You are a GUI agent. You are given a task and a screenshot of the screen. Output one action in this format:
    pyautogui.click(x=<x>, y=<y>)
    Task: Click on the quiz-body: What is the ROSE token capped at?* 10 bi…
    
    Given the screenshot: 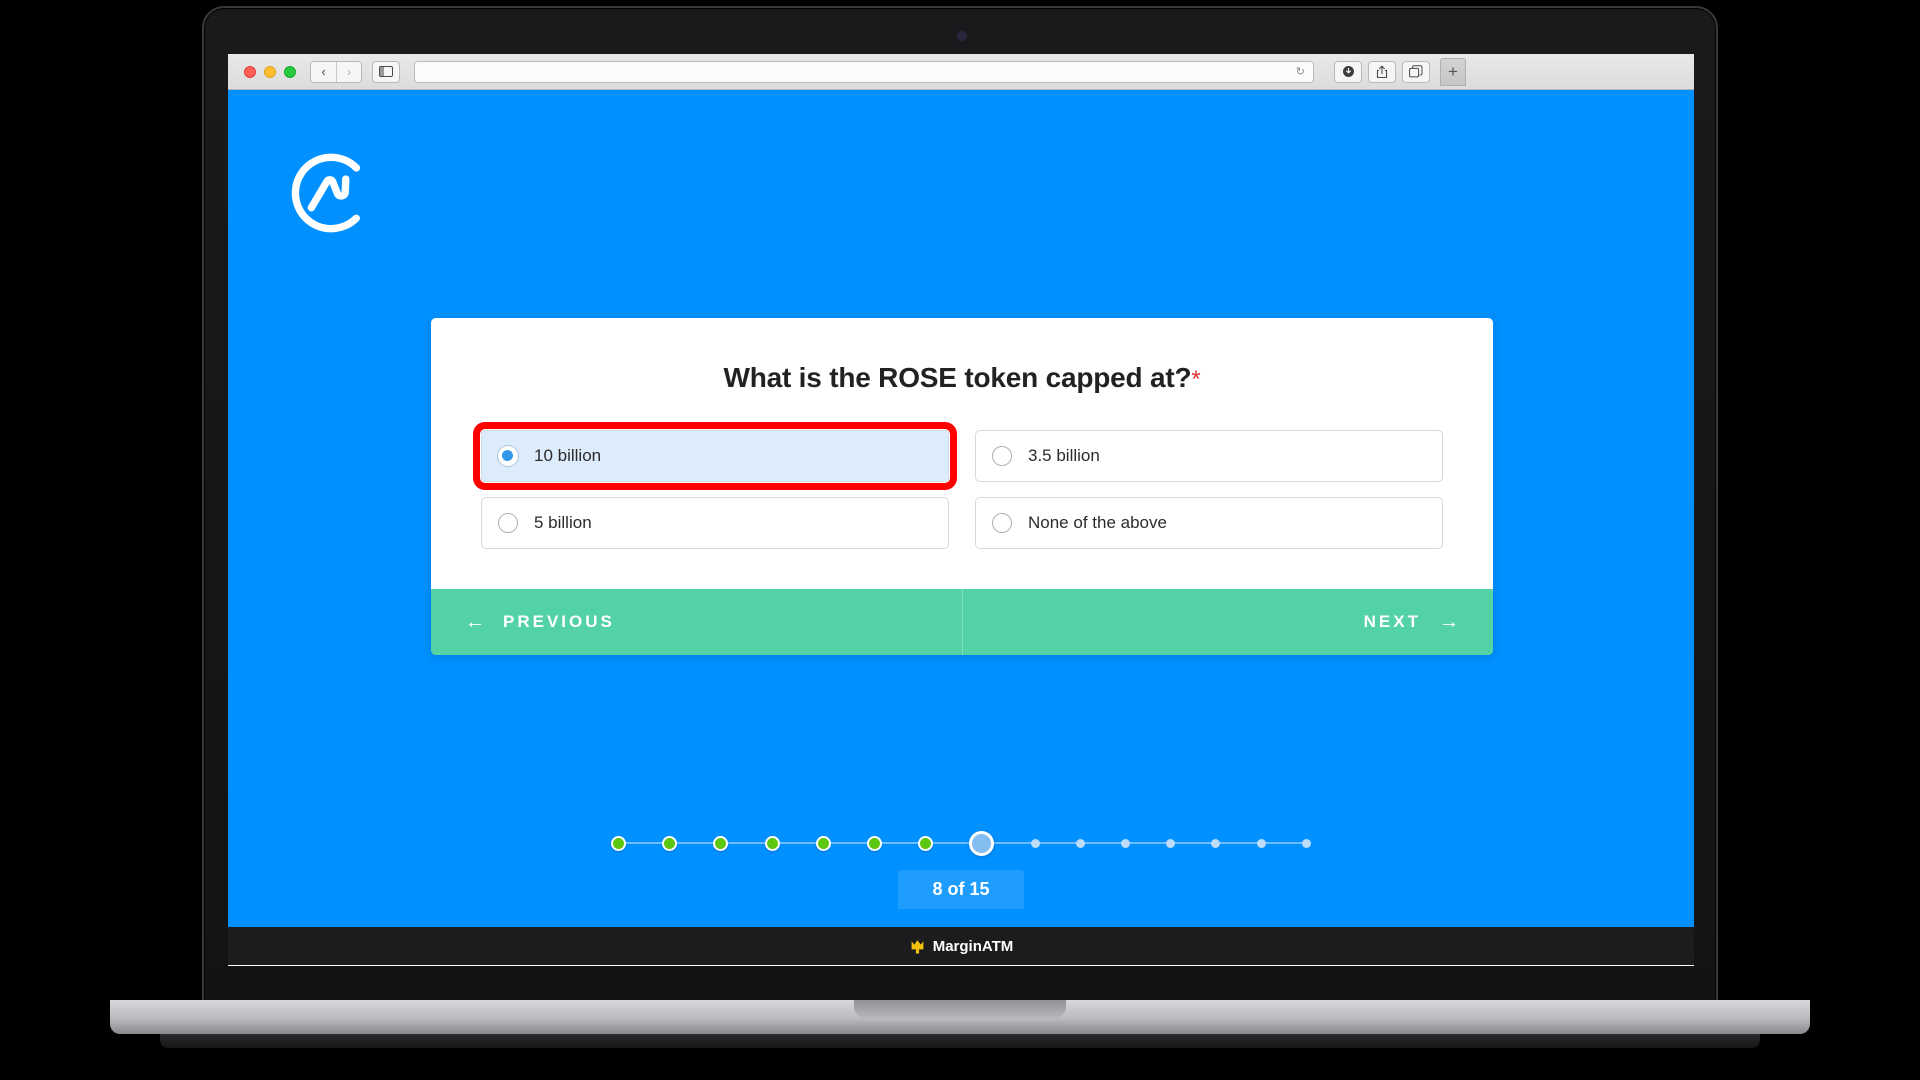 What is the action you would take?
    pyautogui.click(x=962, y=453)
    